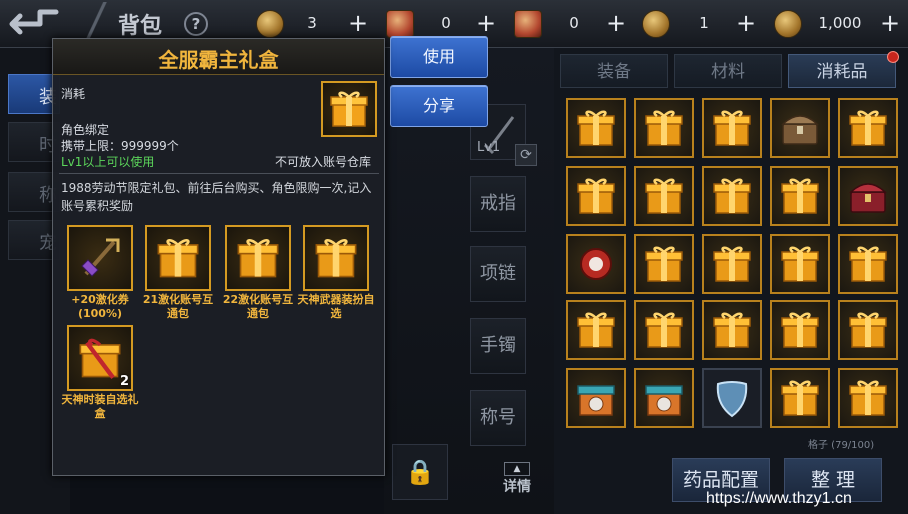 This screenshot has width=908, height=514. What do you see at coordinates (498, 418) in the screenshot?
I see `title-slot: 称号` at bounding box center [498, 418].